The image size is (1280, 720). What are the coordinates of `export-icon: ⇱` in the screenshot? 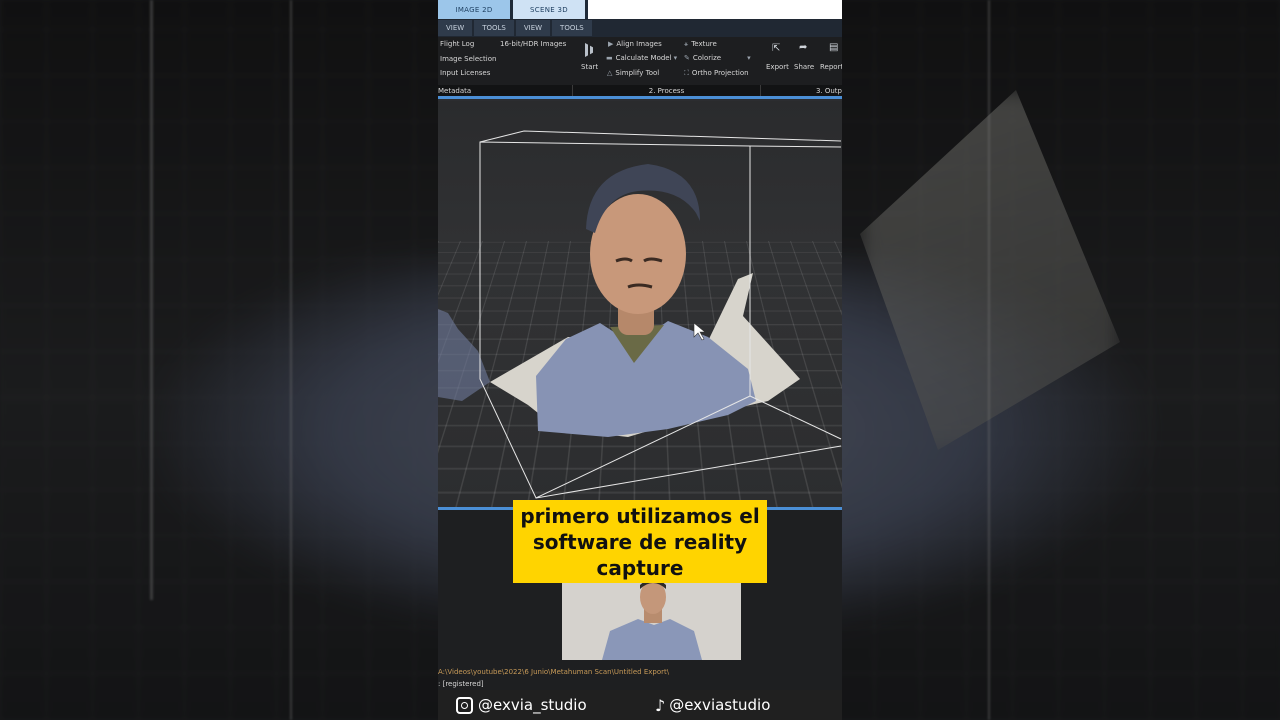 It's located at (776, 48).